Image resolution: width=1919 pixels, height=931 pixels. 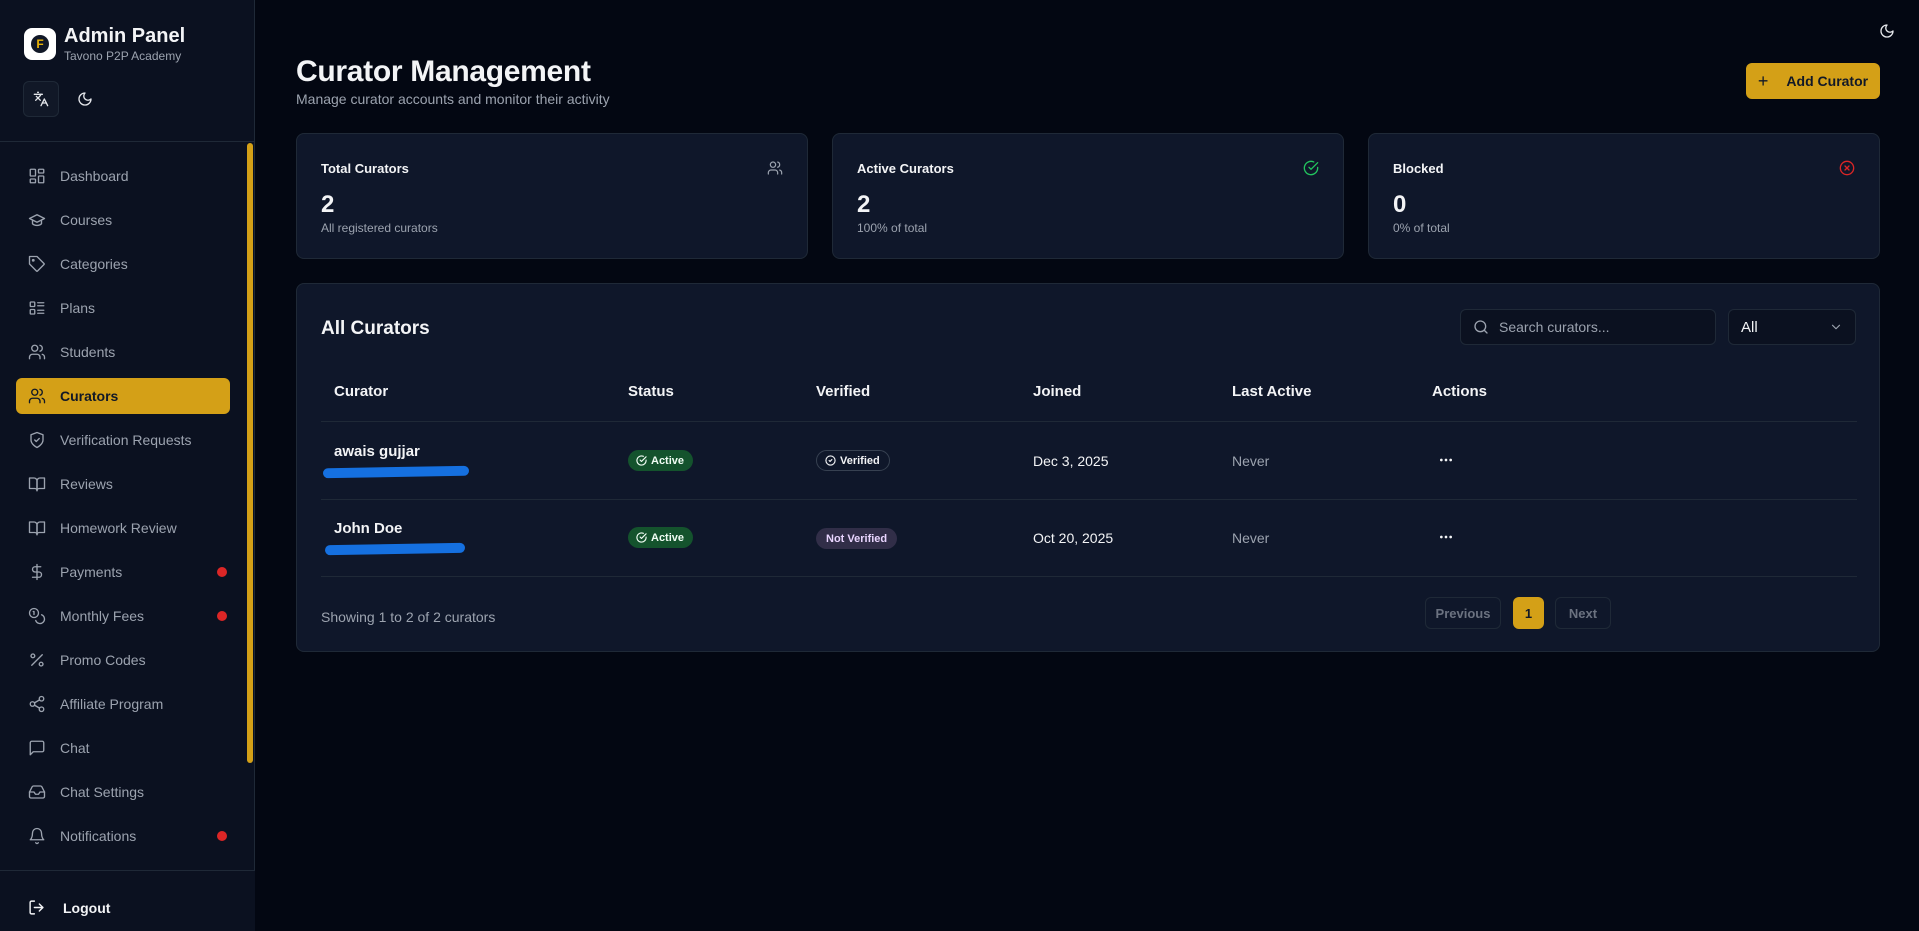 I want to click on curator-name: awais gujjar, so click(x=377, y=451).